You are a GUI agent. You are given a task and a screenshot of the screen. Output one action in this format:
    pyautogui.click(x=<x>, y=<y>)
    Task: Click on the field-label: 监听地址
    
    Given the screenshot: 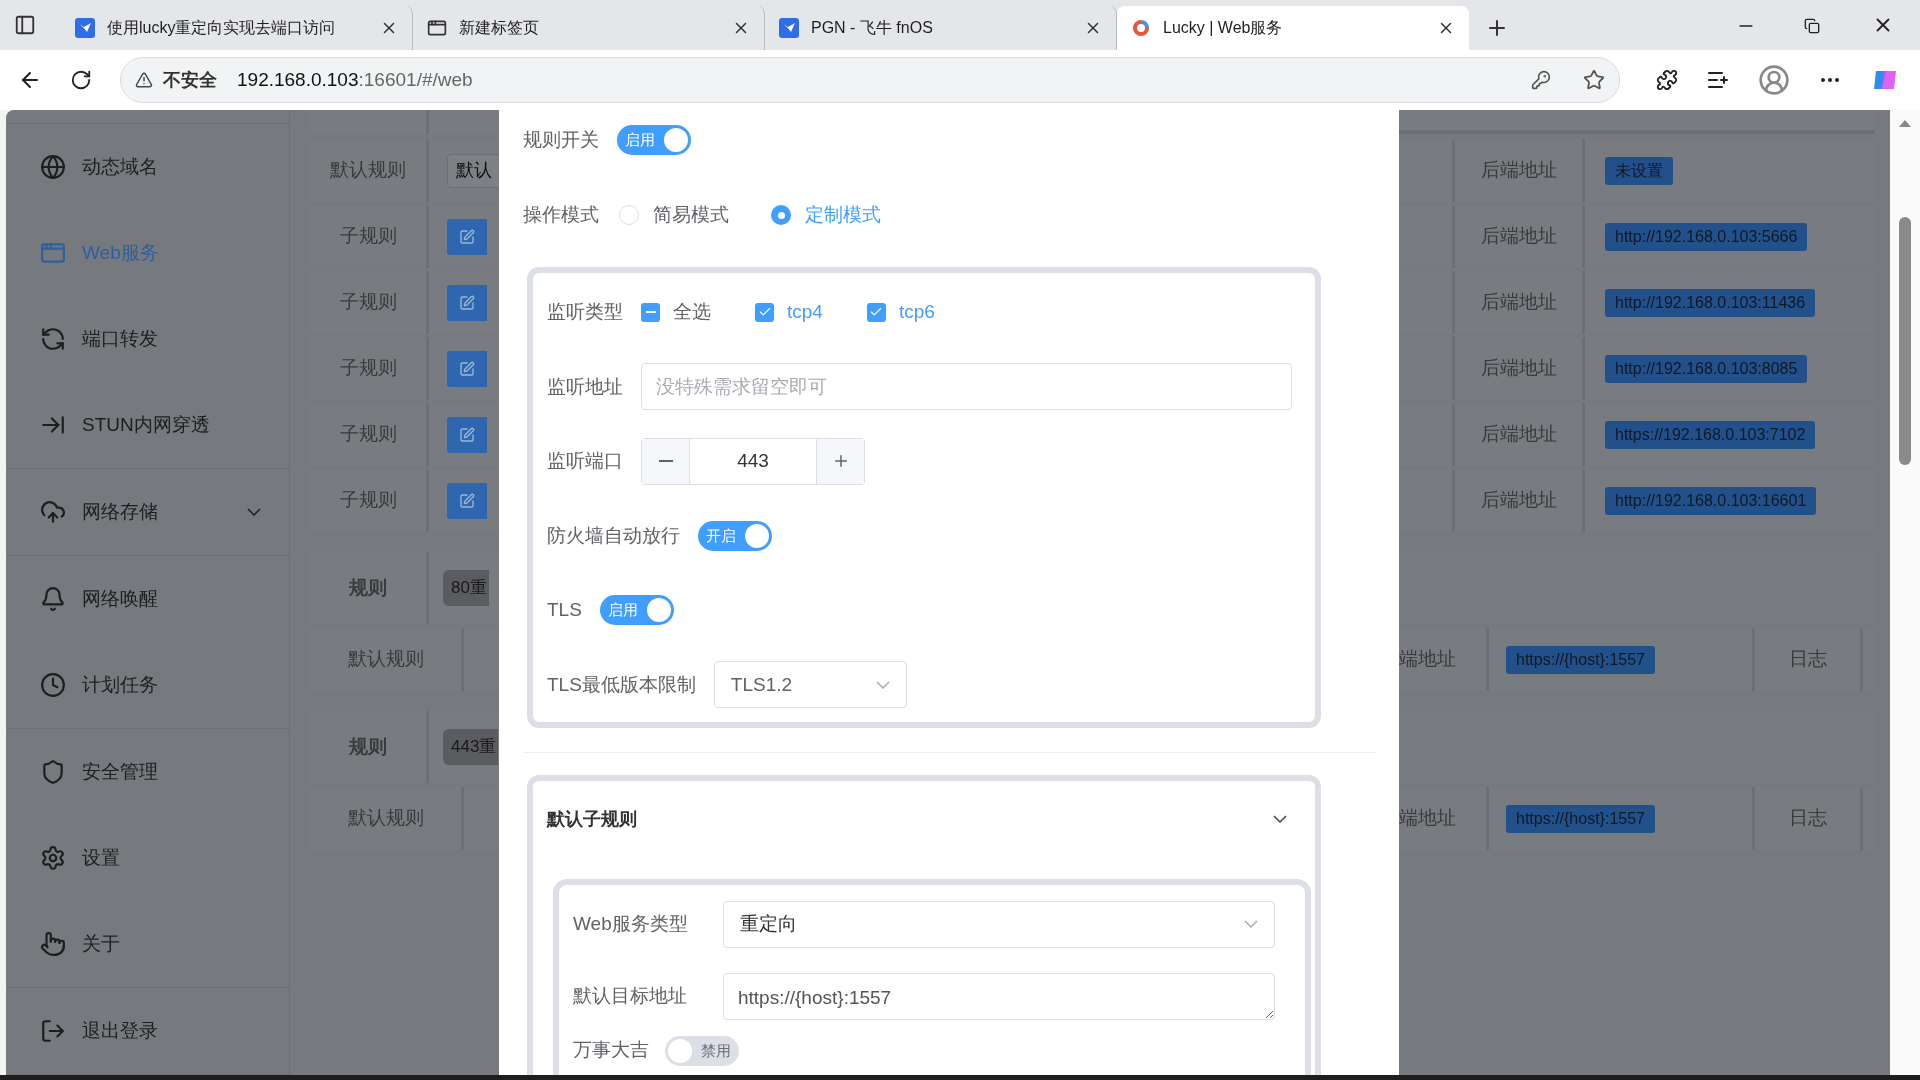 What is the action you would take?
    pyautogui.click(x=585, y=386)
    